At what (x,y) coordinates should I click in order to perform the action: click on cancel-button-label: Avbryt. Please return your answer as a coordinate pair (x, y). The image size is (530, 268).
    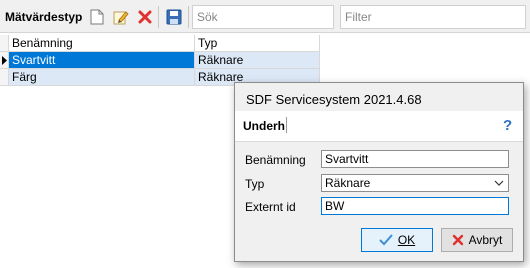
    Looking at the image, I should click on (485, 240).